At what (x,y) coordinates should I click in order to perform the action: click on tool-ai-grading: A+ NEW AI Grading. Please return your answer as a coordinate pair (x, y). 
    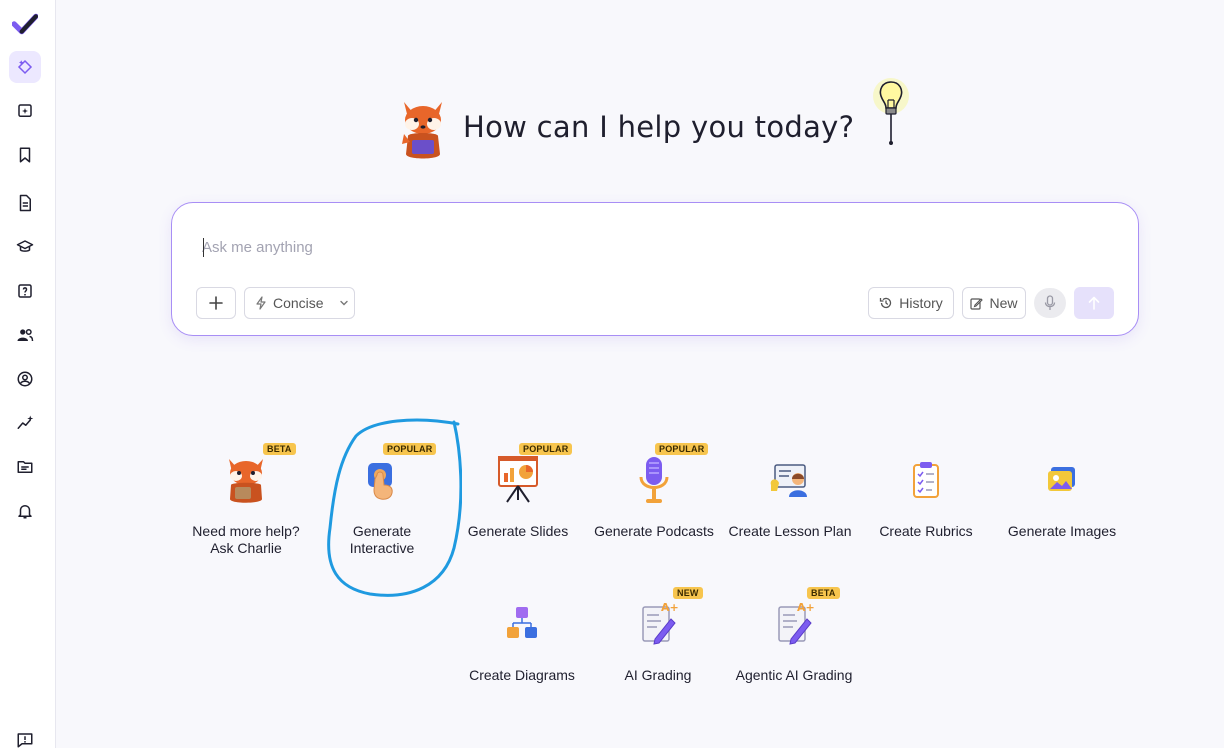
    Looking at the image, I should click on (658, 653).